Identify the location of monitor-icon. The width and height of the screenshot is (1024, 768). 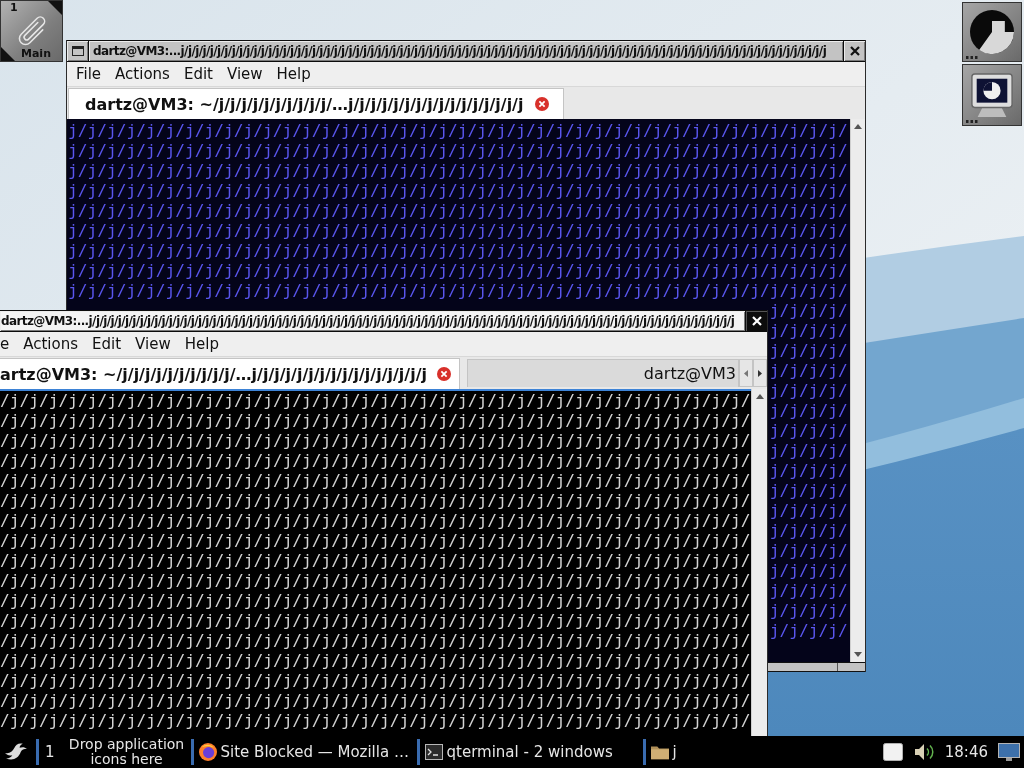
(992, 95).